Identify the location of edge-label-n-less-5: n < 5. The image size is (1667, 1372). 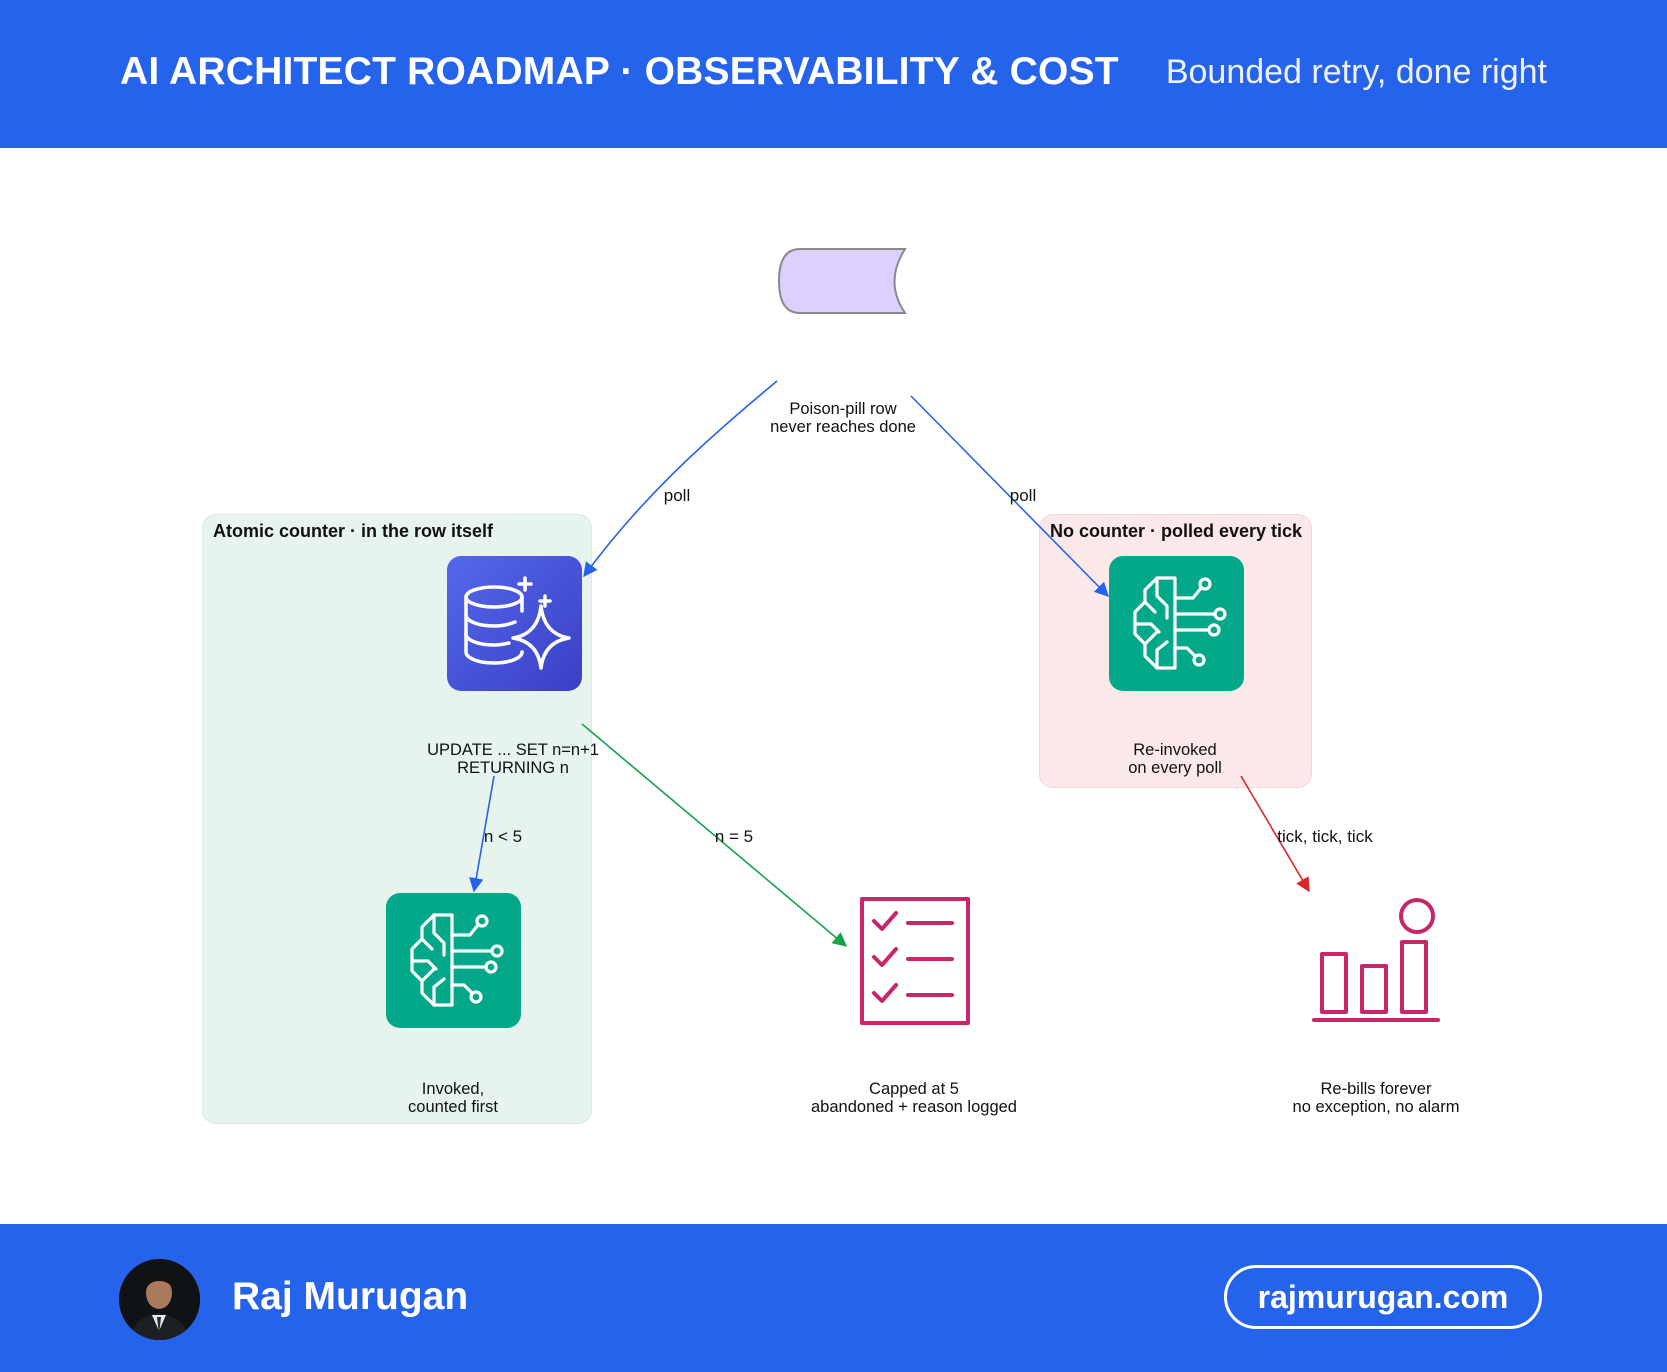
(503, 836).